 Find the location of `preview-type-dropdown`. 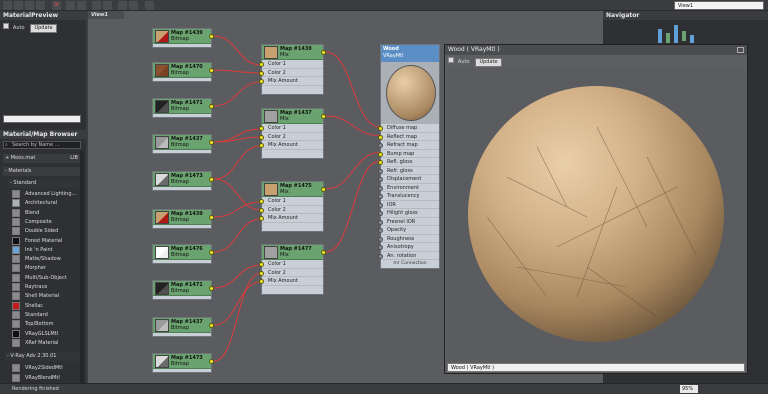

preview-type-dropdown is located at coordinates (42, 119).